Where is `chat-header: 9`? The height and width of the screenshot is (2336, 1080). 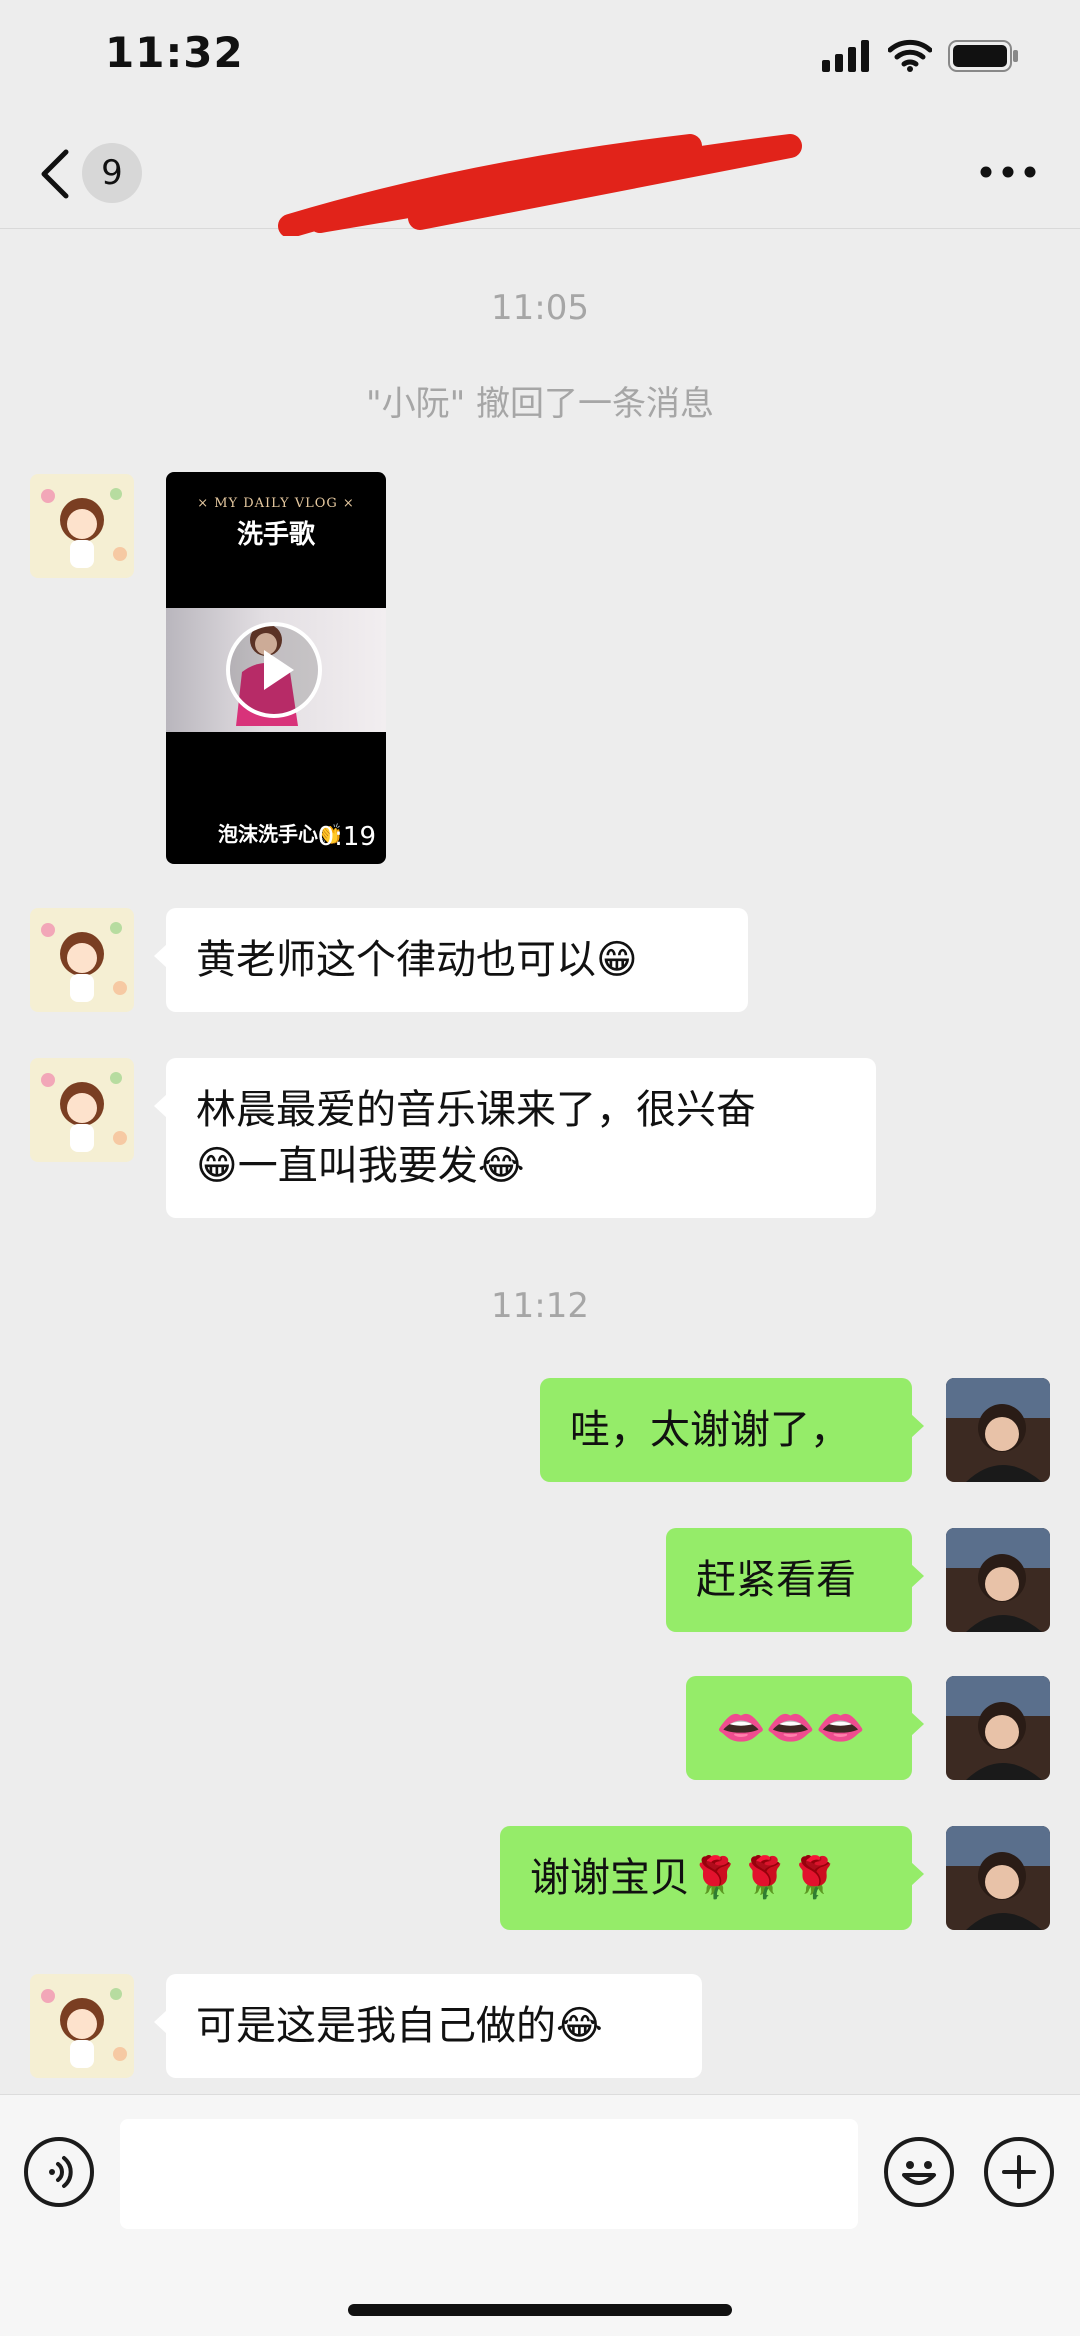 chat-header: 9 is located at coordinates (540, 178).